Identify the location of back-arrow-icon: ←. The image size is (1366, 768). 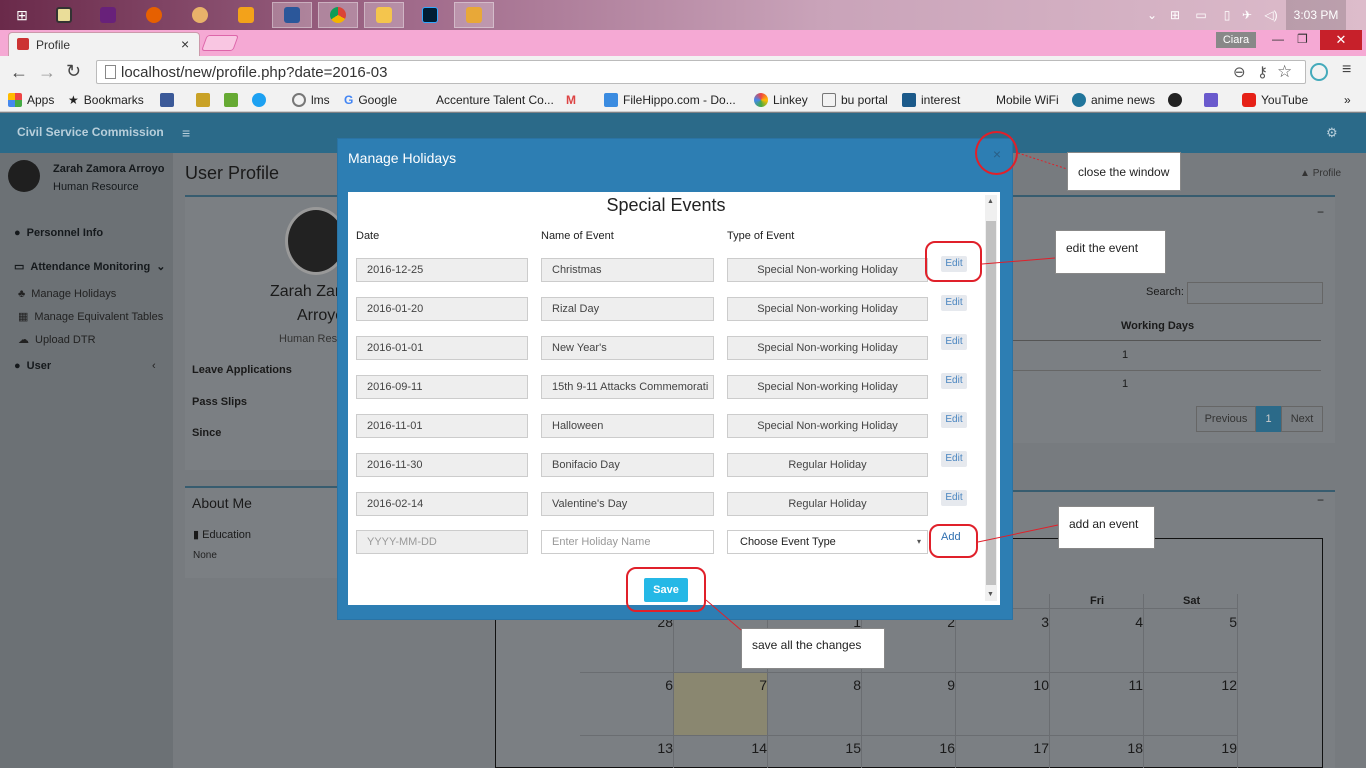
(19, 72).